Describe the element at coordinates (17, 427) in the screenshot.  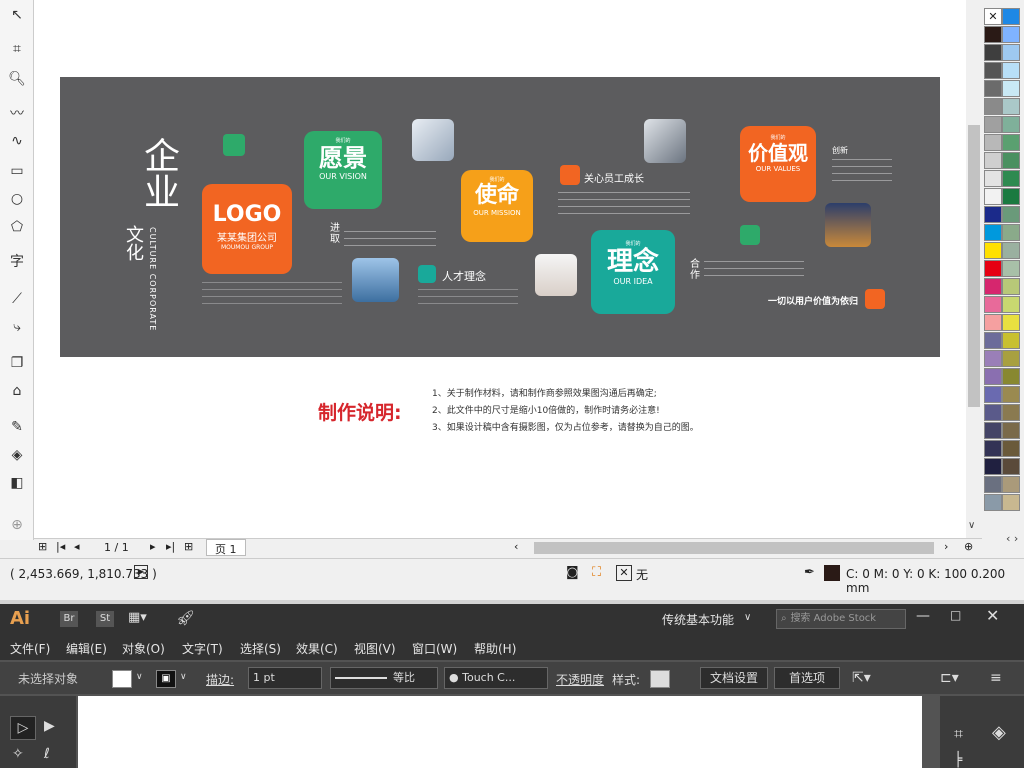
I see `eyedropper-tool-icon: ✎` at that location.